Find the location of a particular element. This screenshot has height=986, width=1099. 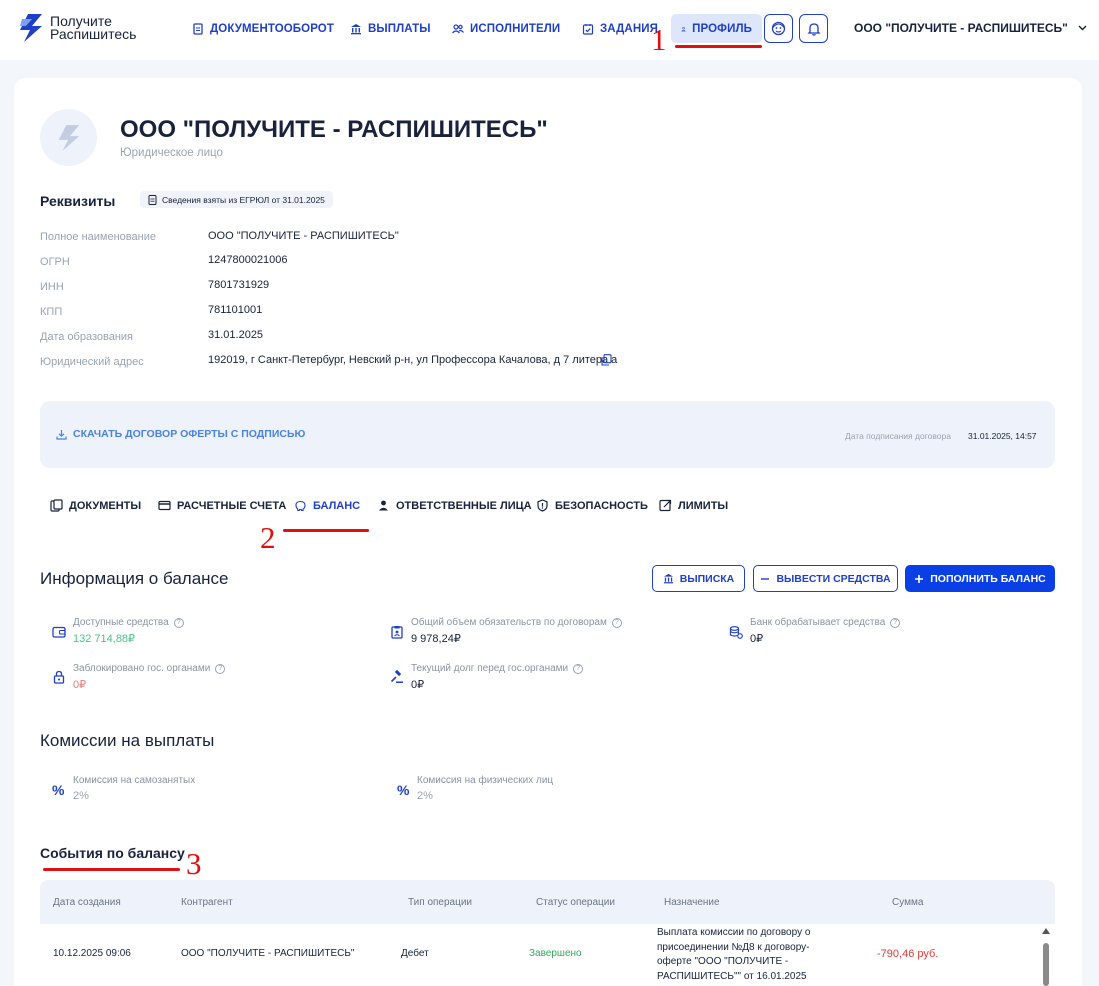

logo-text: Получите Распишитесь is located at coordinates (93, 28).